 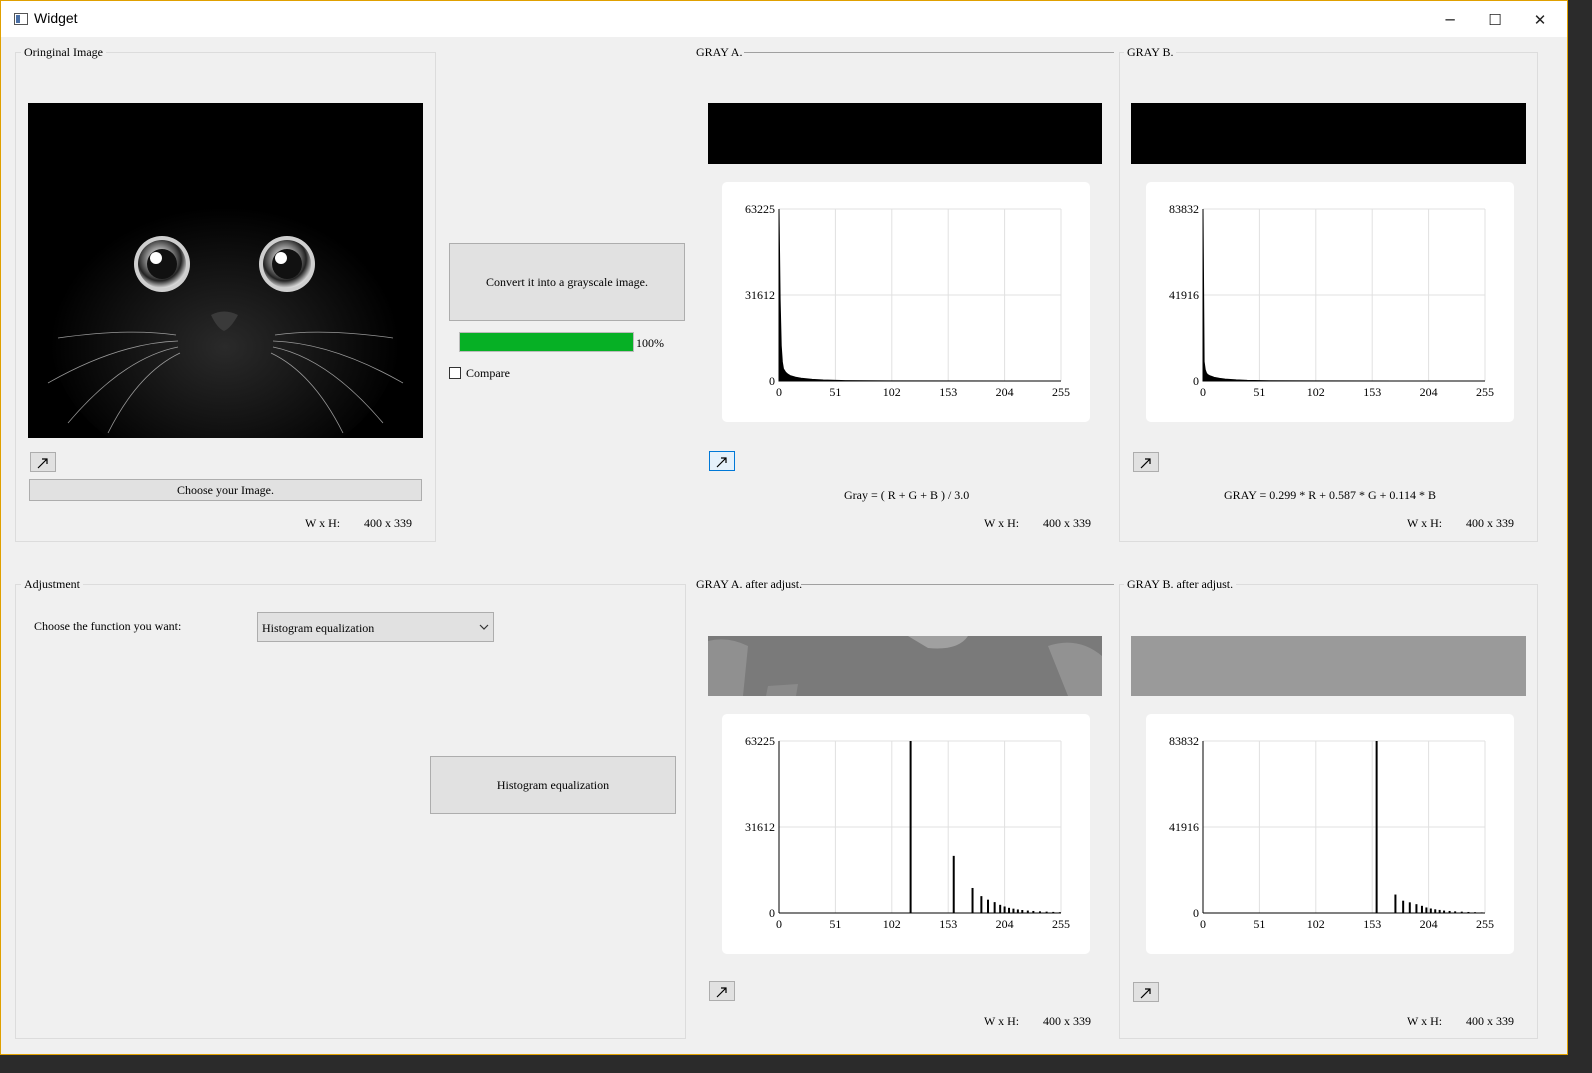 What do you see at coordinates (21, 19) in the screenshot?
I see `window-app-icon` at bounding box center [21, 19].